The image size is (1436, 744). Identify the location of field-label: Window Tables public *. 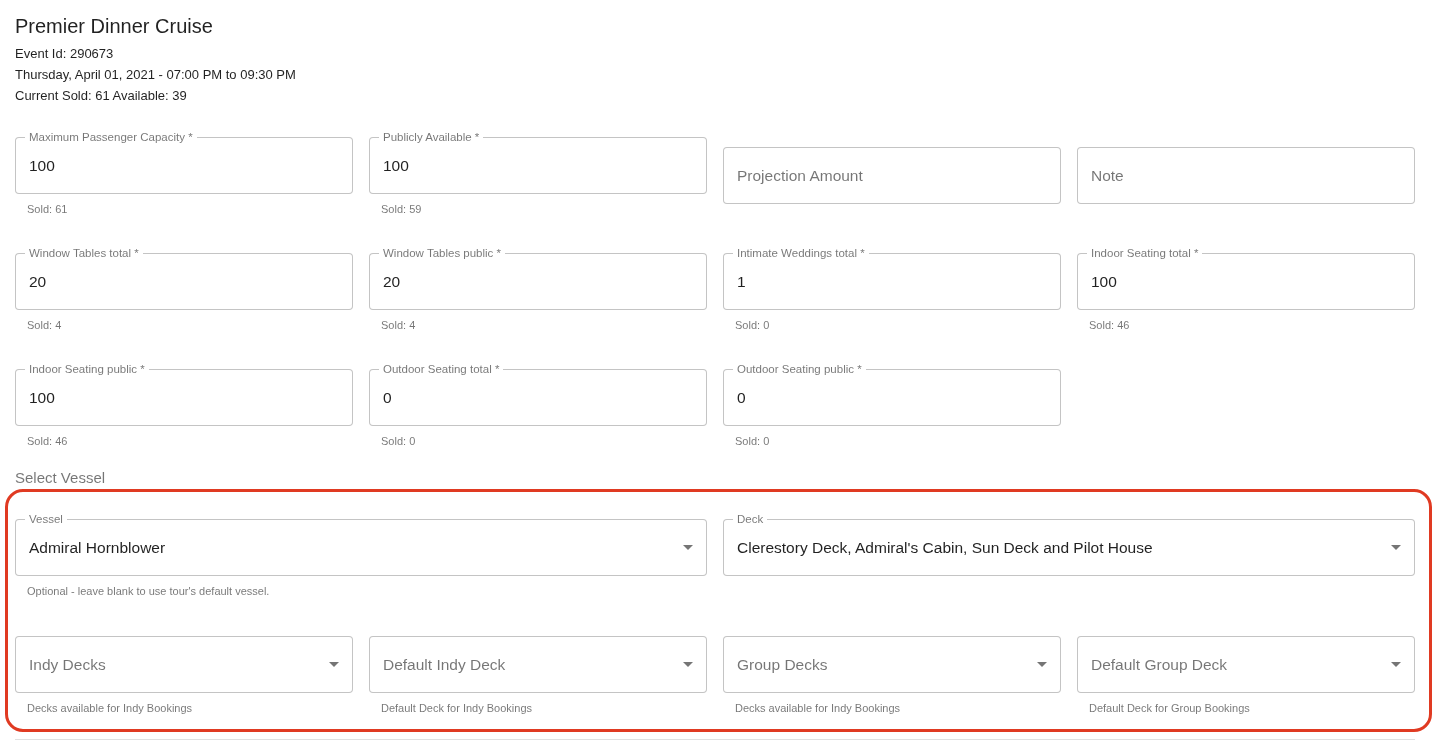
(442, 253).